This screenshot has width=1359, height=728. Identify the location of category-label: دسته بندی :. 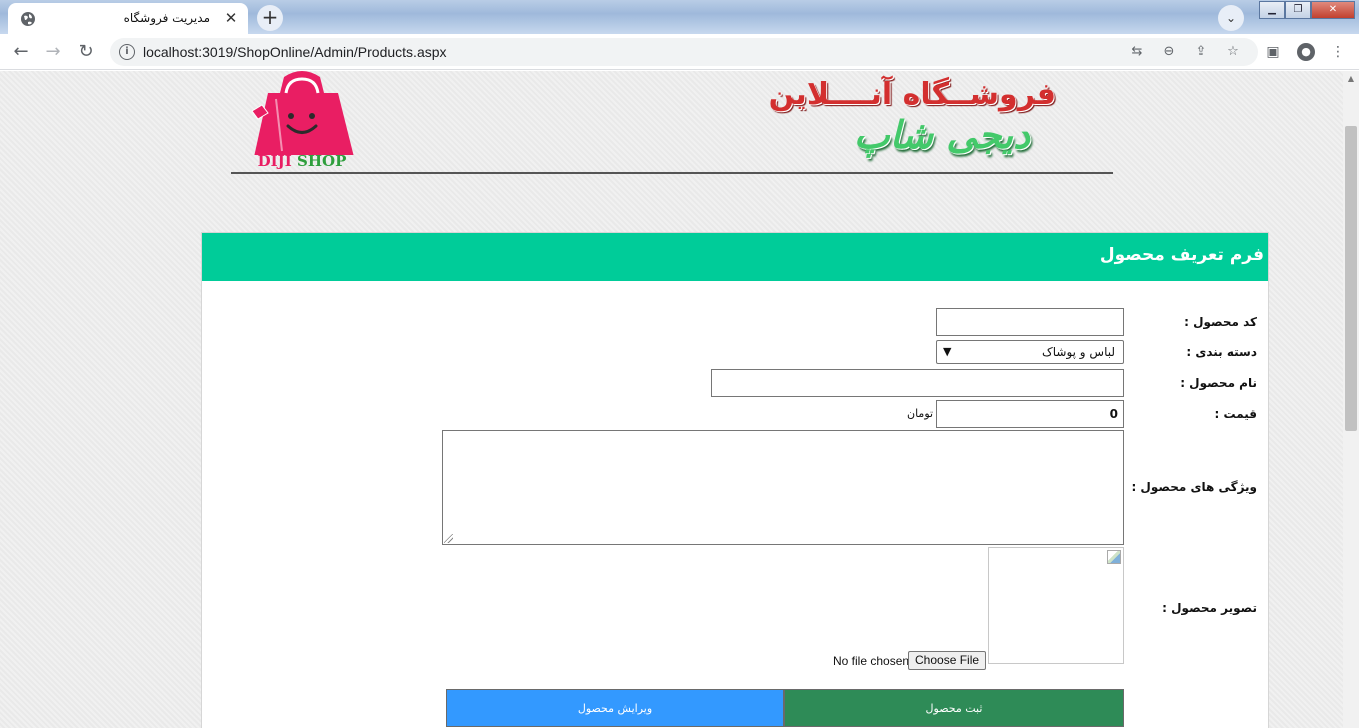
(1221, 352).